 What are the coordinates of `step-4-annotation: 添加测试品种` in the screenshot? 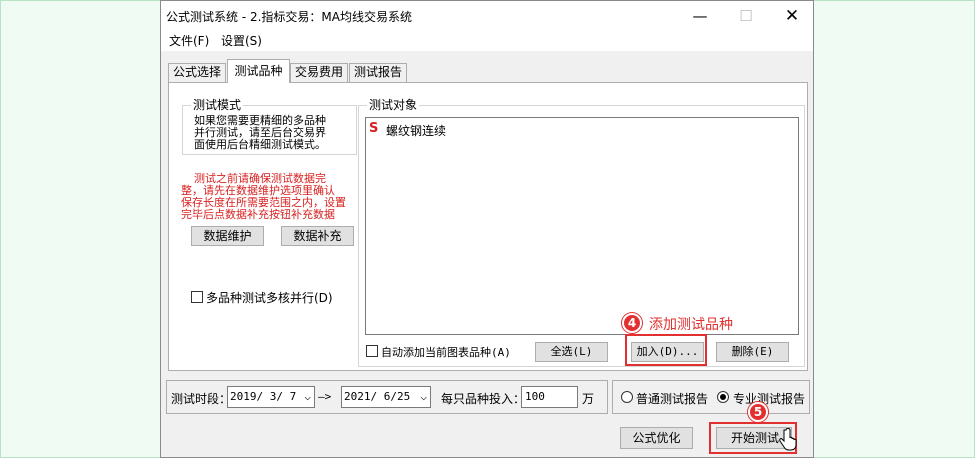 It's located at (691, 325).